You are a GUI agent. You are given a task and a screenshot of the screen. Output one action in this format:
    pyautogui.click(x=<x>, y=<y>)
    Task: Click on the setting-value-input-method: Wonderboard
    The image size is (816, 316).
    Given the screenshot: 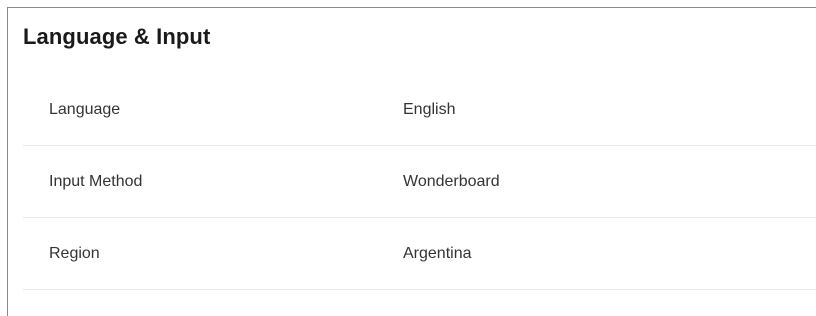 What is the action you would take?
    pyautogui.click(x=451, y=181)
    